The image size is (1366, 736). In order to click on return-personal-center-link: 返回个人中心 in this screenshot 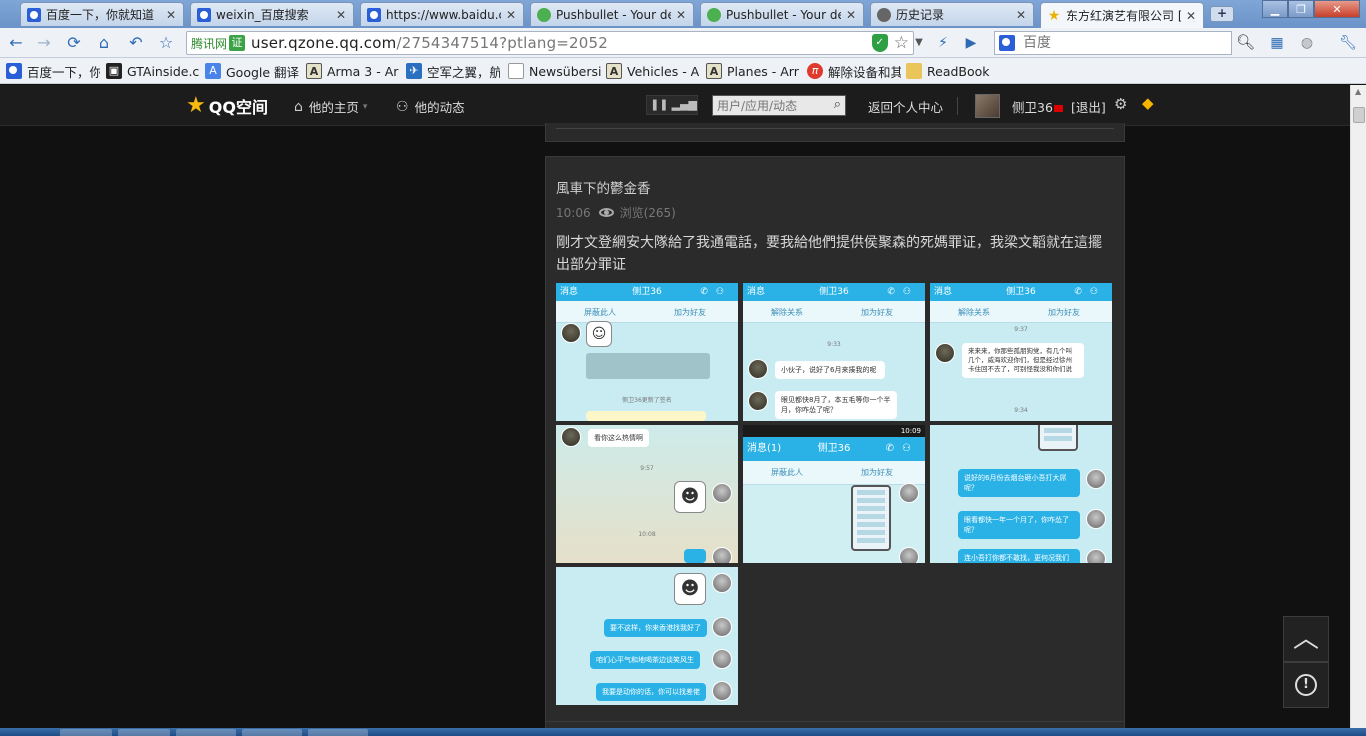, I will do `click(905, 106)`.